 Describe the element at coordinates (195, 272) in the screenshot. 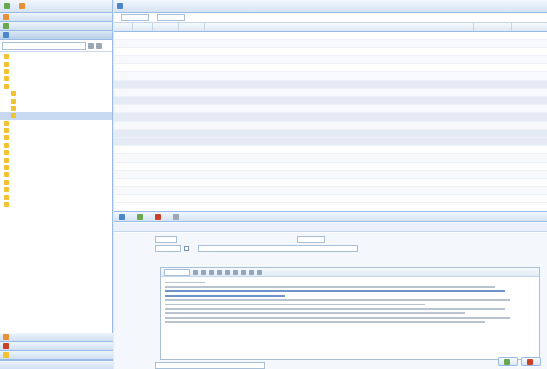

I see `bold-icon` at that location.